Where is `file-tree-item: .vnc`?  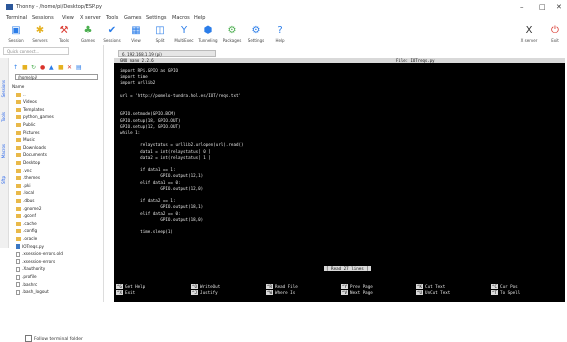
file-tree-item: .vnc is located at coordinates (24, 170).